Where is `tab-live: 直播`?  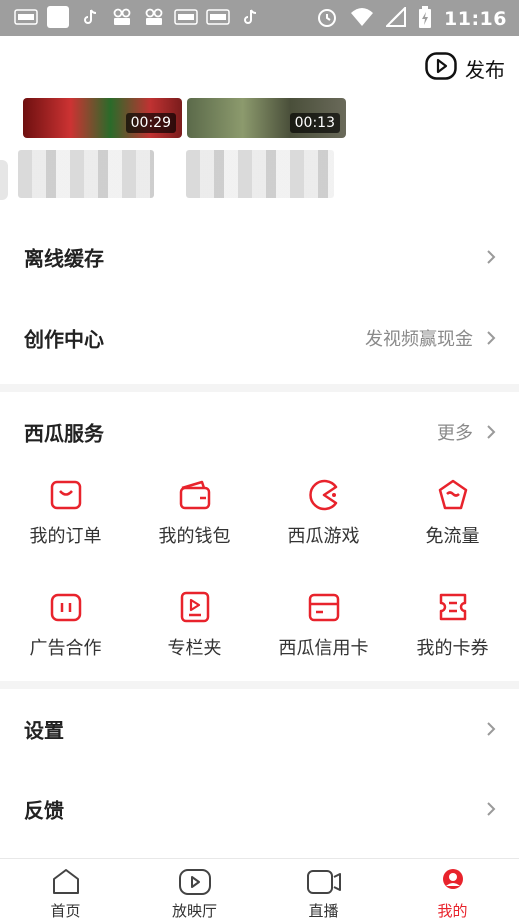 tab-live: 直播 is located at coordinates (323, 891).